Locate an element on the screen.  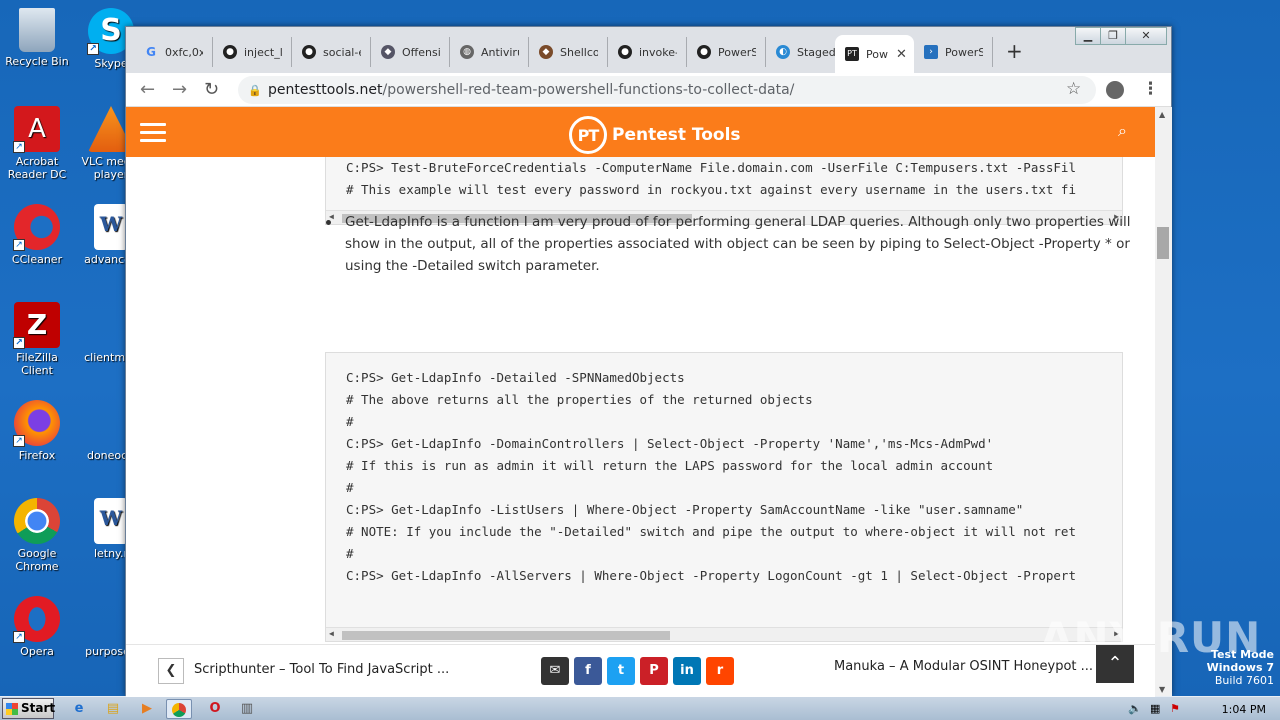
search-icon: ⌕ is located at coordinates (1122, 131).